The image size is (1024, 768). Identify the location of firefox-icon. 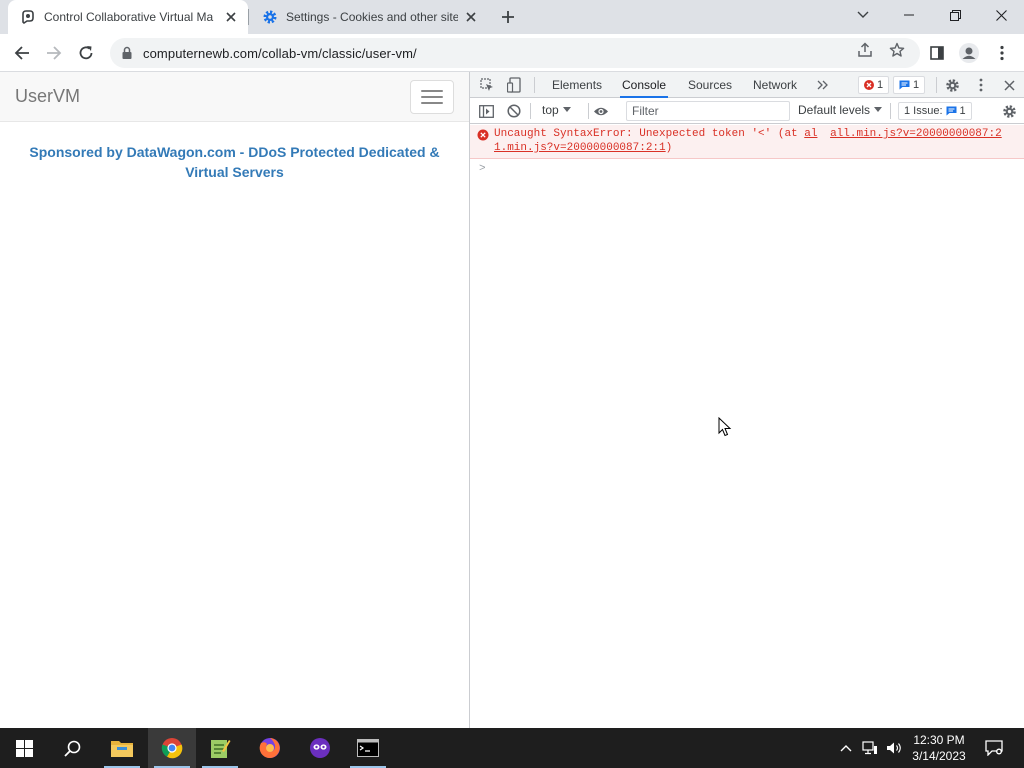
(269, 748).